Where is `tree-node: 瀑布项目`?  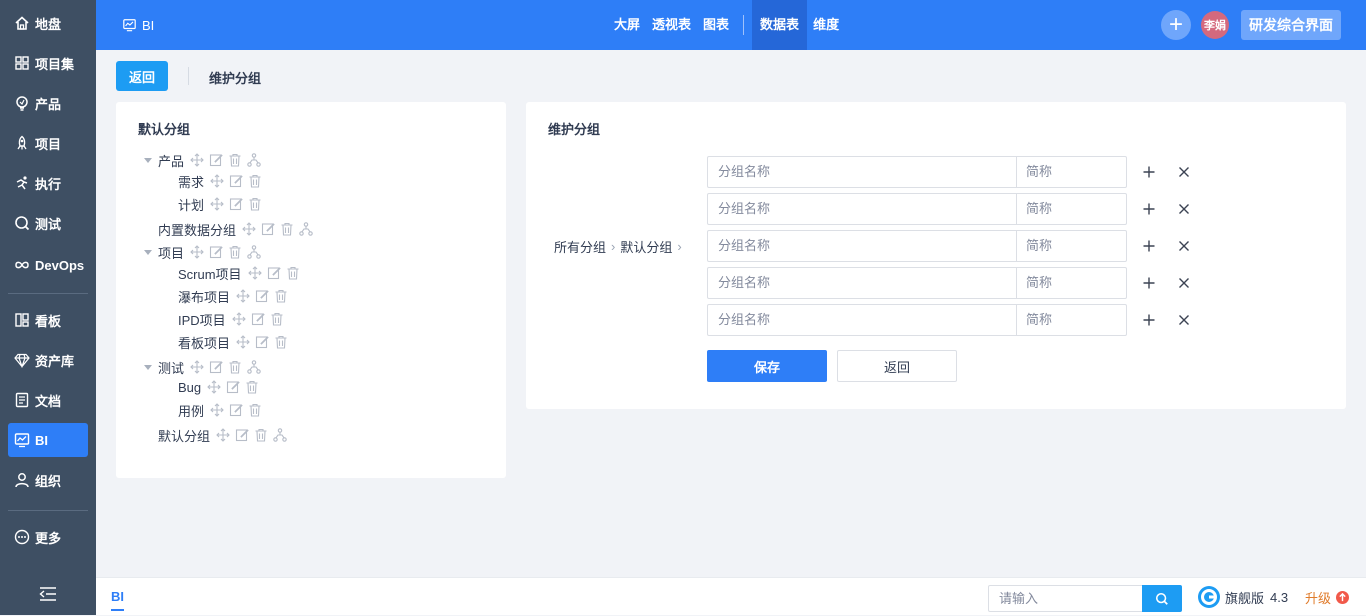
tree-node: 瀑布项目 is located at coordinates (235, 296).